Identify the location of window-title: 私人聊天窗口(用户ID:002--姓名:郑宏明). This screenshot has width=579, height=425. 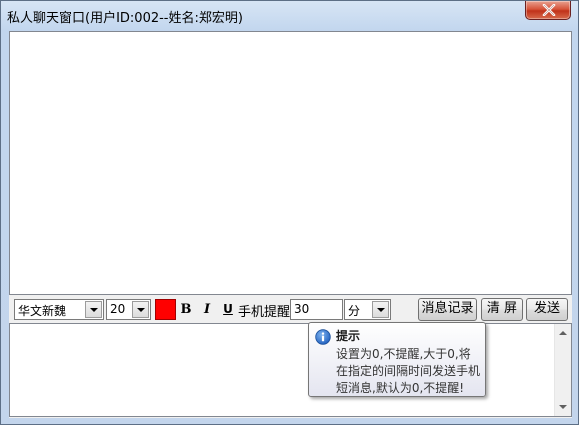
(125, 18).